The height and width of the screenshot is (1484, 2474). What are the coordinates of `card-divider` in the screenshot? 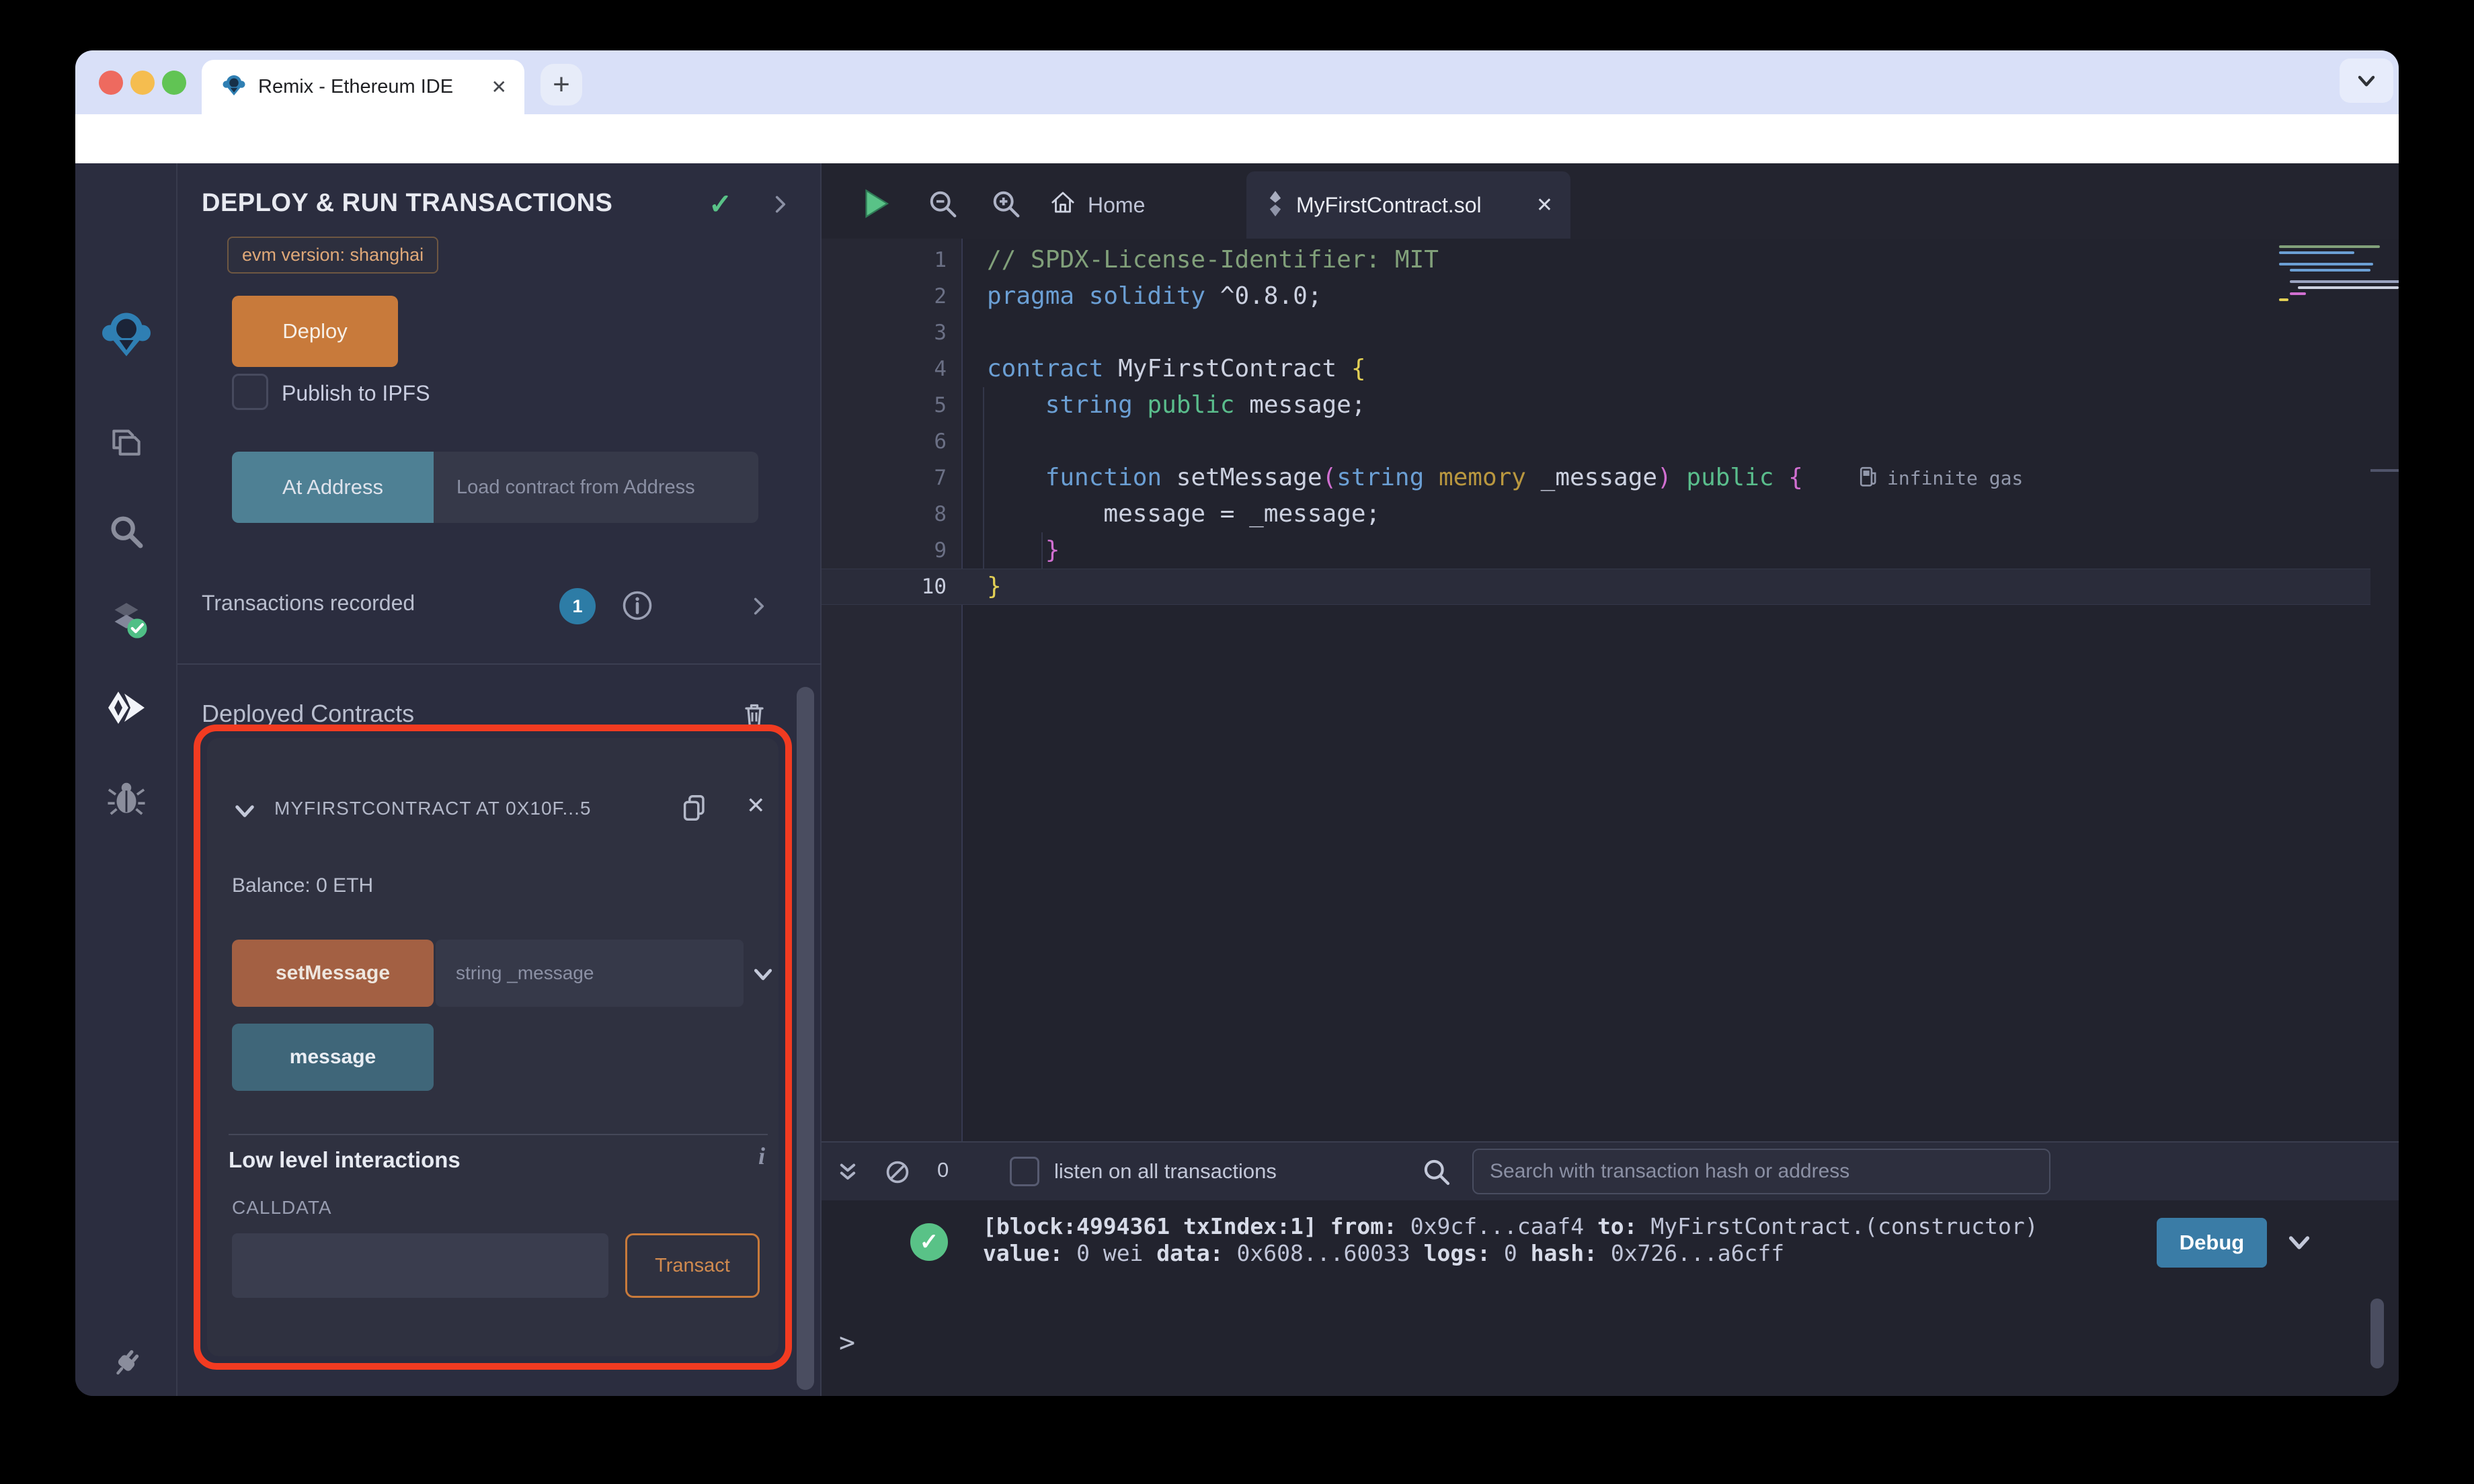 It's located at (498, 1134).